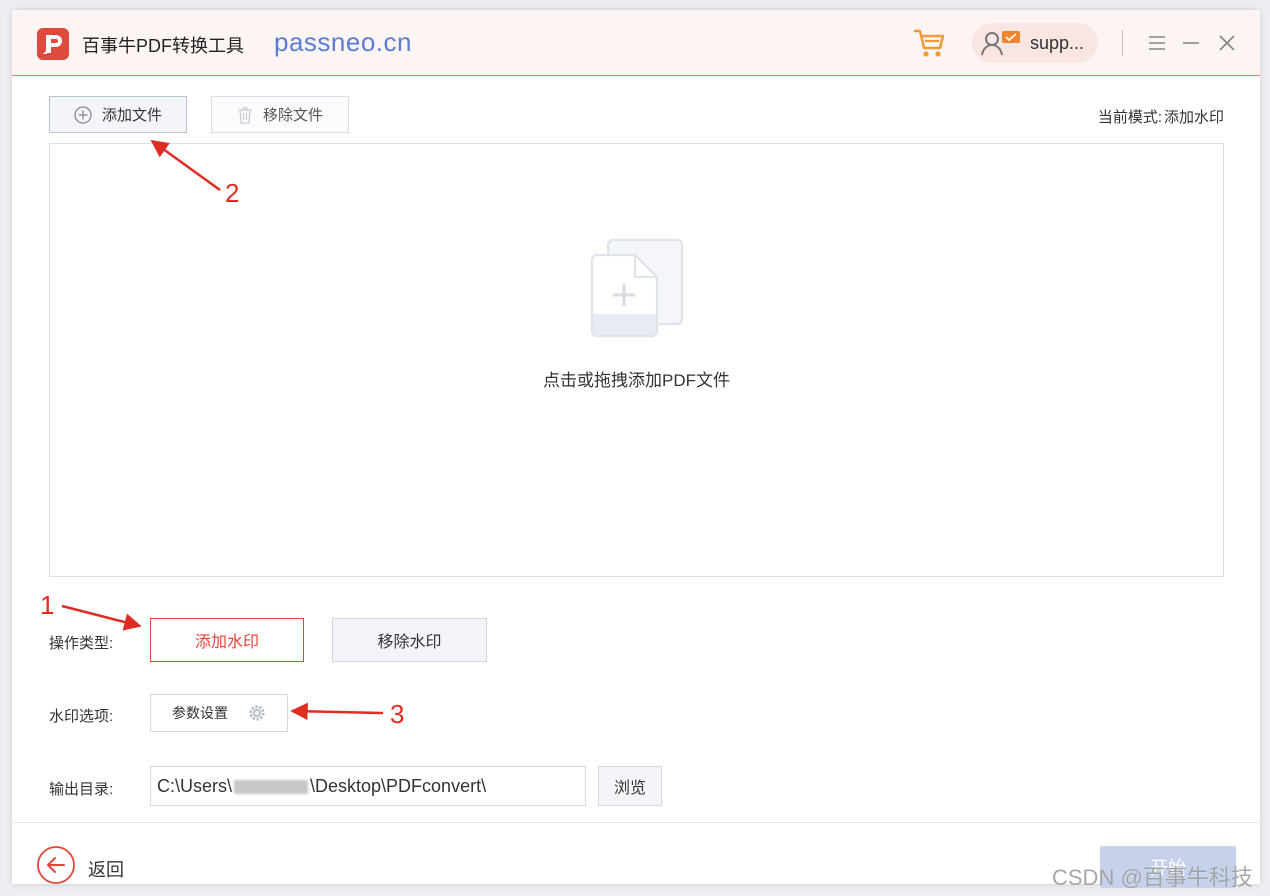 Image resolution: width=1270 pixels, height=896 pixels. Describe the element at coordinates (636, 290) in the screenshot. I see `add-document-icon` at that location.